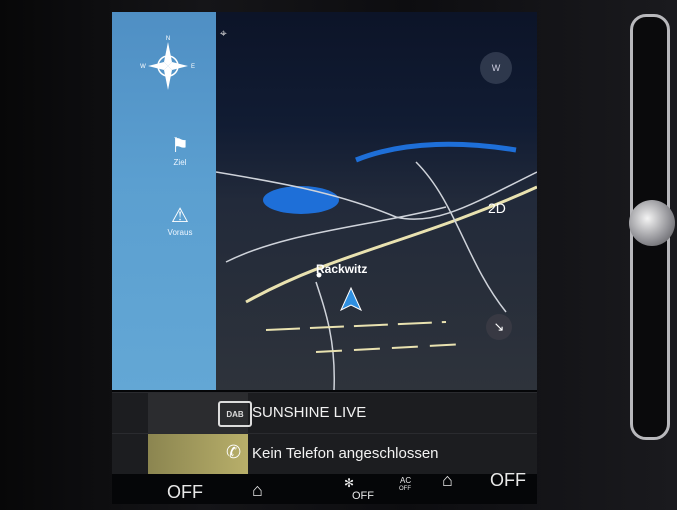 This screenshot has width=677, height=510. I want to click on phone-tile-icon-area: ✆, so click(198, 454).